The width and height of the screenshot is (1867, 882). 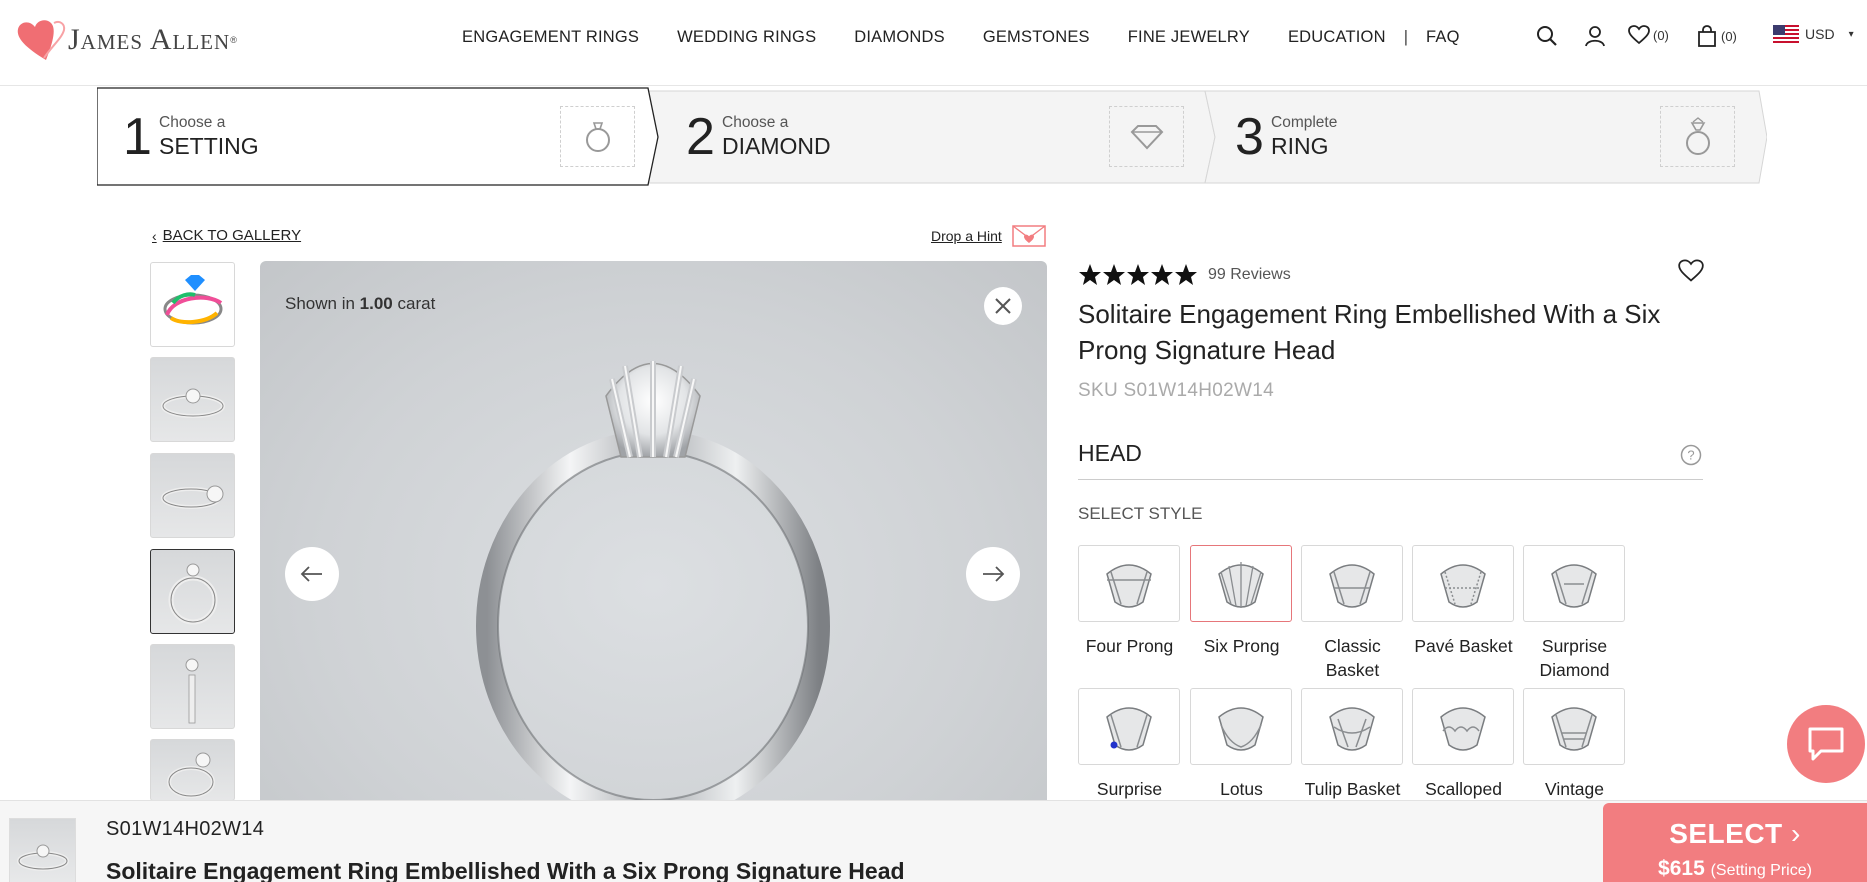 I want to click on account-button, so click(x=1595, y=36).